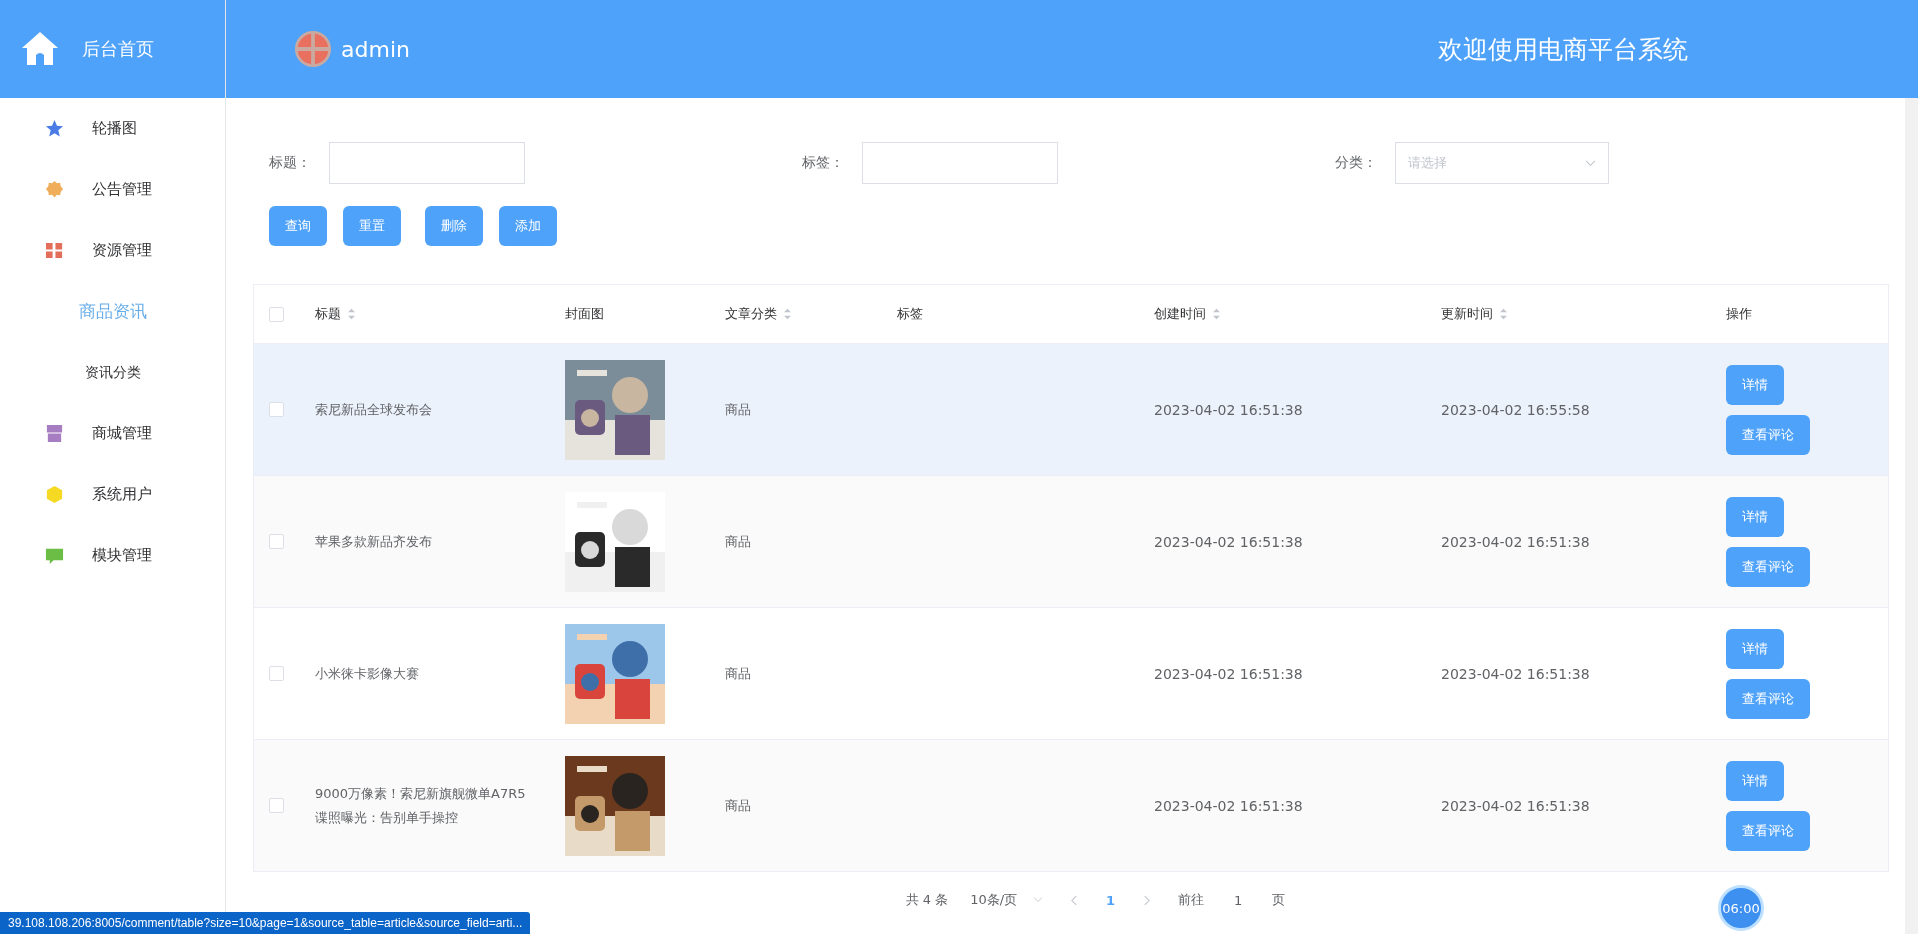 The image size is (1918, 934). Describe the element at coordinates (1739, 314) in the screenshot. I see `column-header: 操作` at that location.